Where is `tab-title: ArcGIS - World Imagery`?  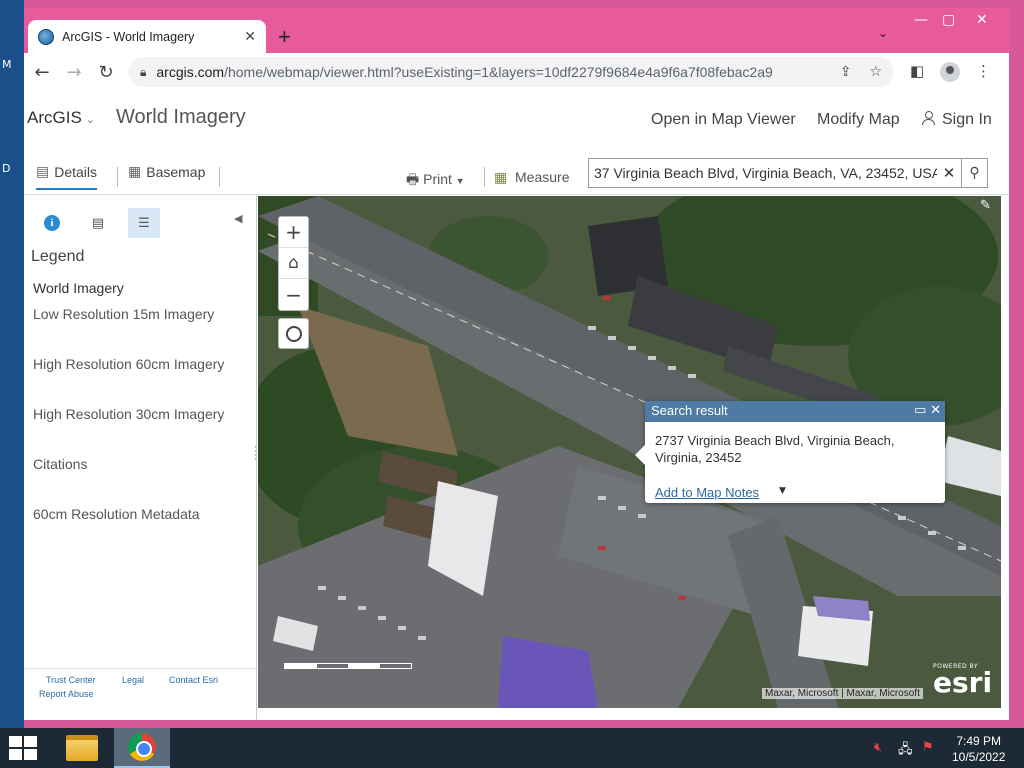
tab-title: ArcGIS - World Imagery is located at coordinates (128, 37).